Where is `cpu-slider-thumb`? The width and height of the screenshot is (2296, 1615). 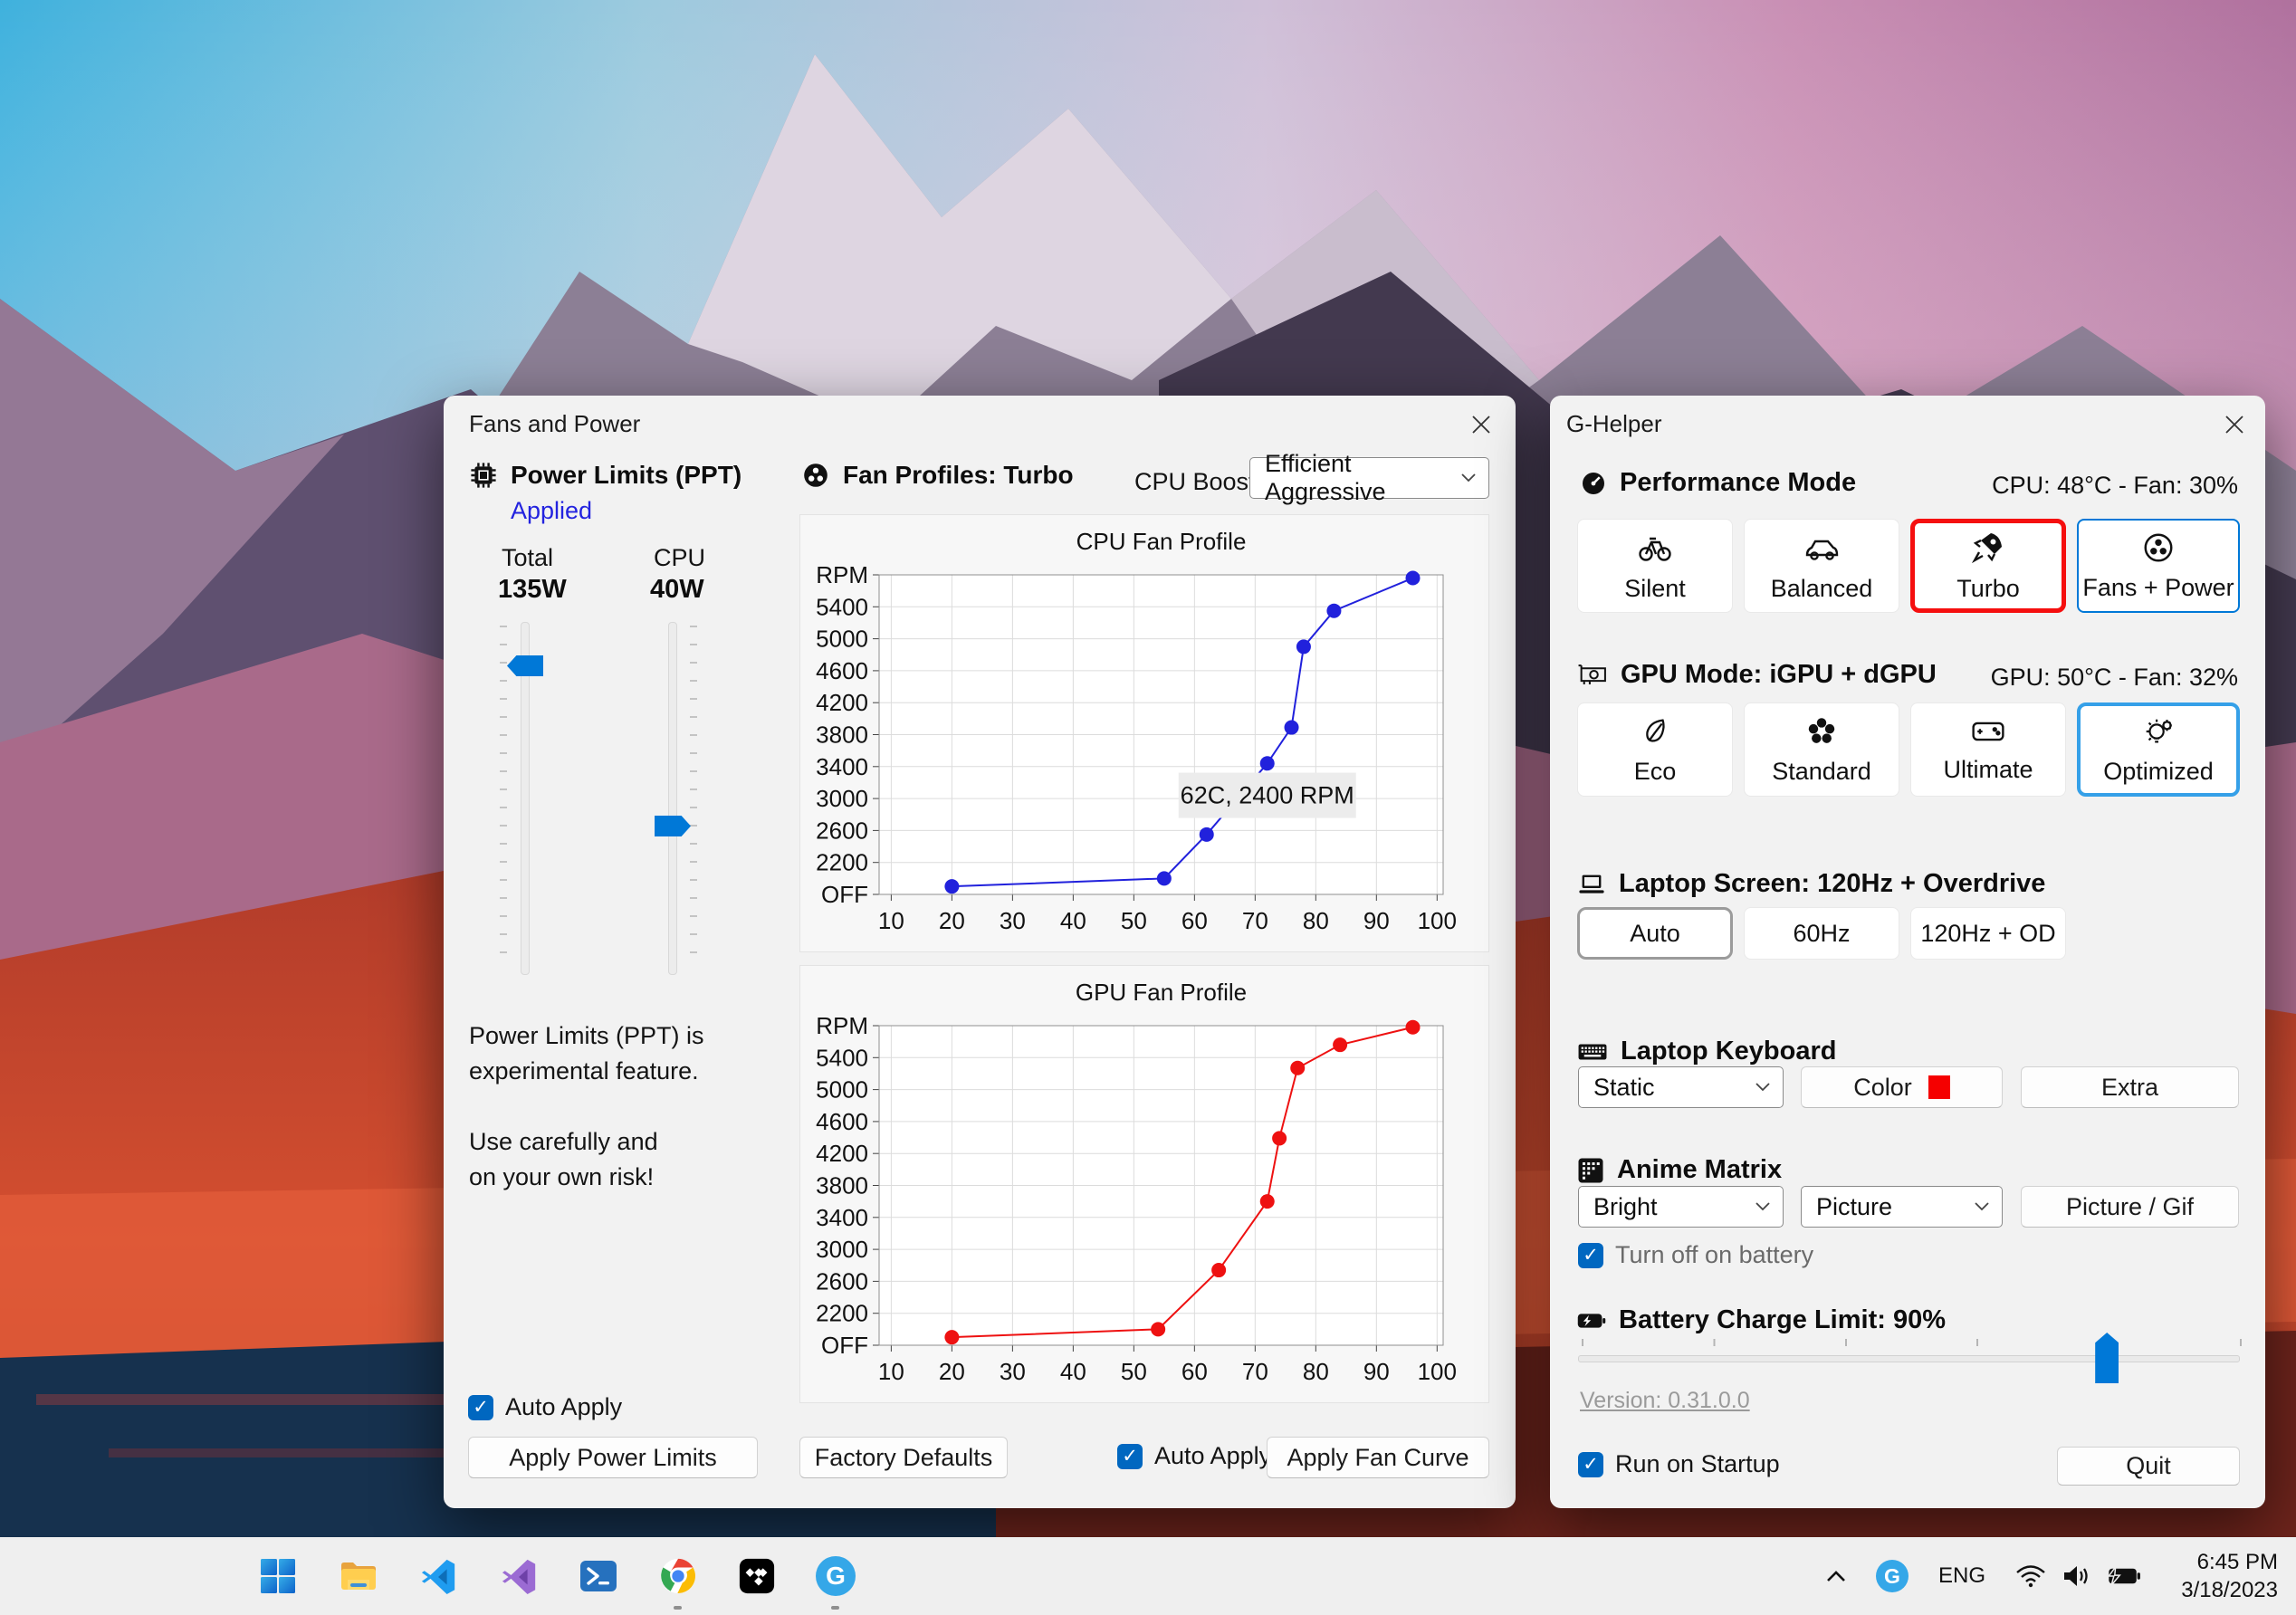
cpu-slider-thumb is located at coordinates (673, 826).